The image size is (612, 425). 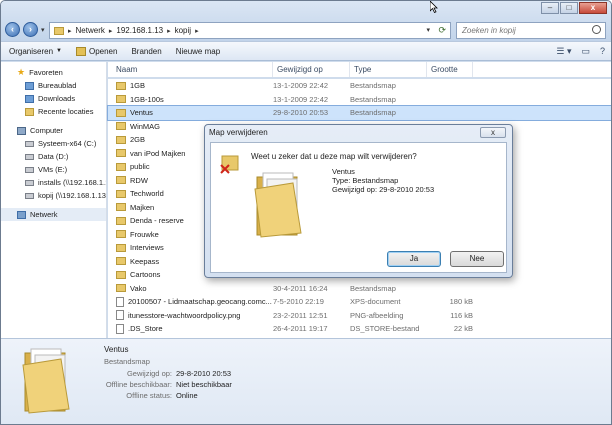 What do you see at coordinates (12, 29) in the screenshot?
I see `back-button: ‹` at bounding box center [12, 29].